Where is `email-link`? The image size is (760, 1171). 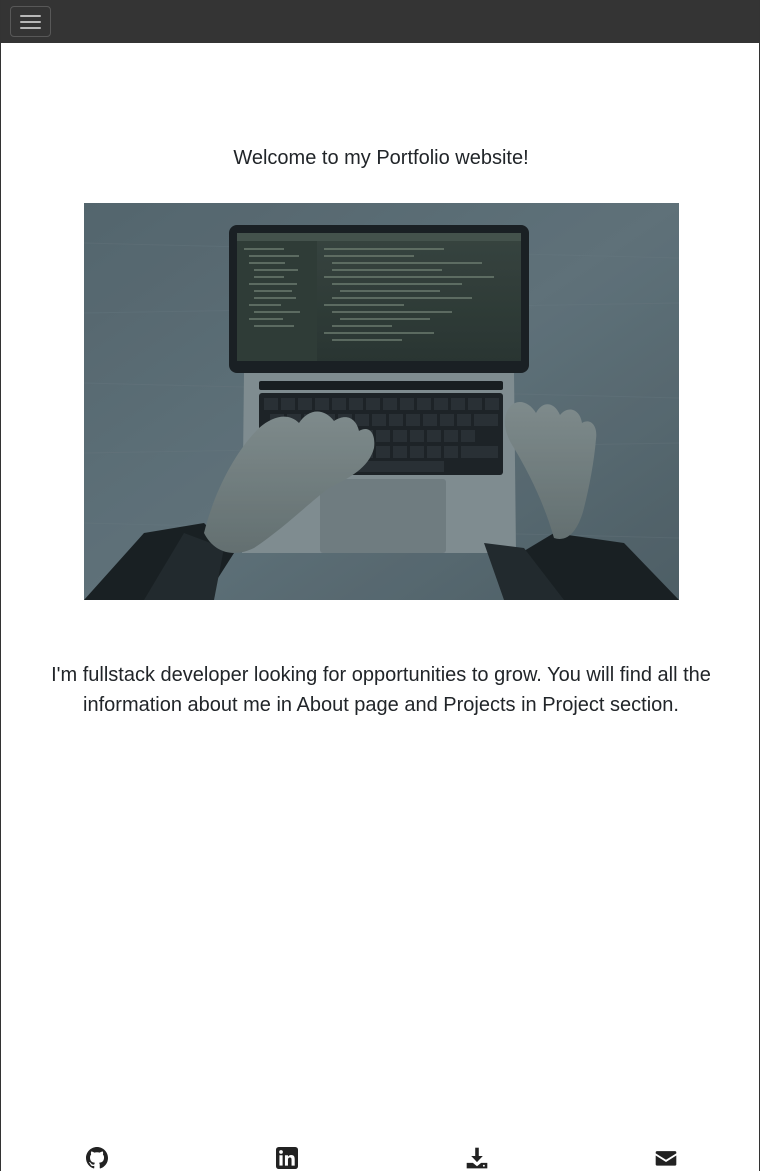
email-link is located at coordinates (666, 1158).